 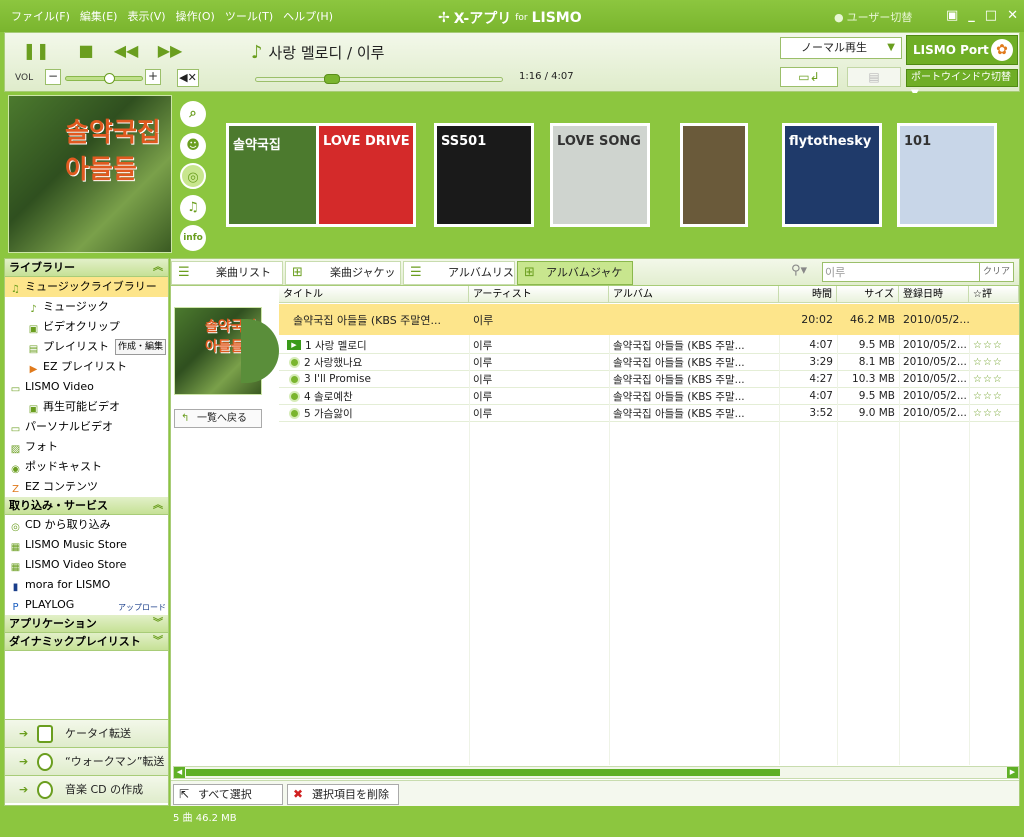 What do you see at coordinates (483, 772) in the screenshot?
I see `scroll-thumb` at bounding box center [483, 772].